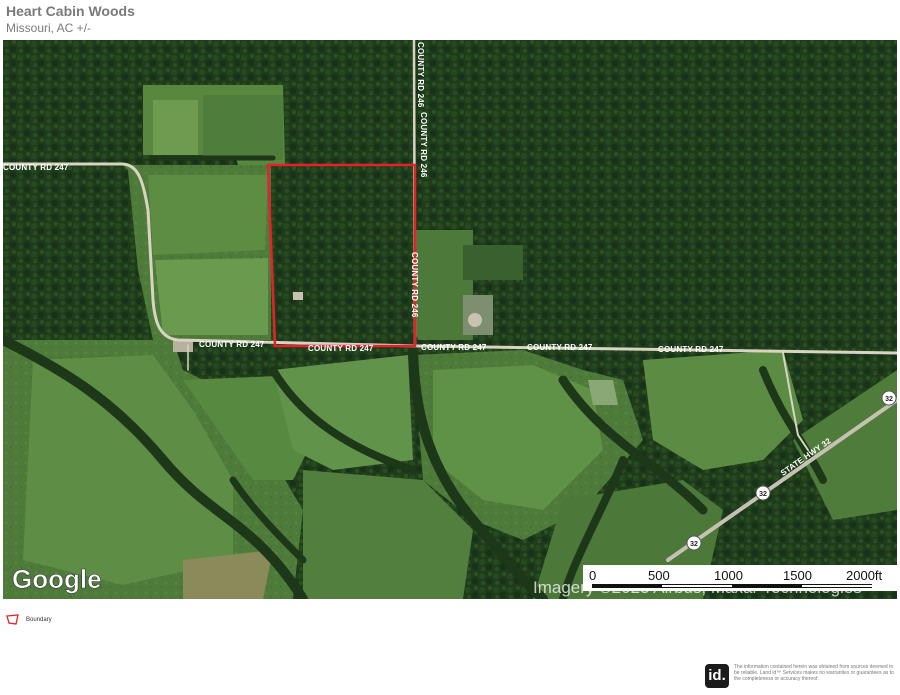 The width and height of the screenshot is (900, 695). What do you see at coordinates (592, 575) in the screenshot?
I see `scale-tick-label: 0` at bounding box center [592, 575].